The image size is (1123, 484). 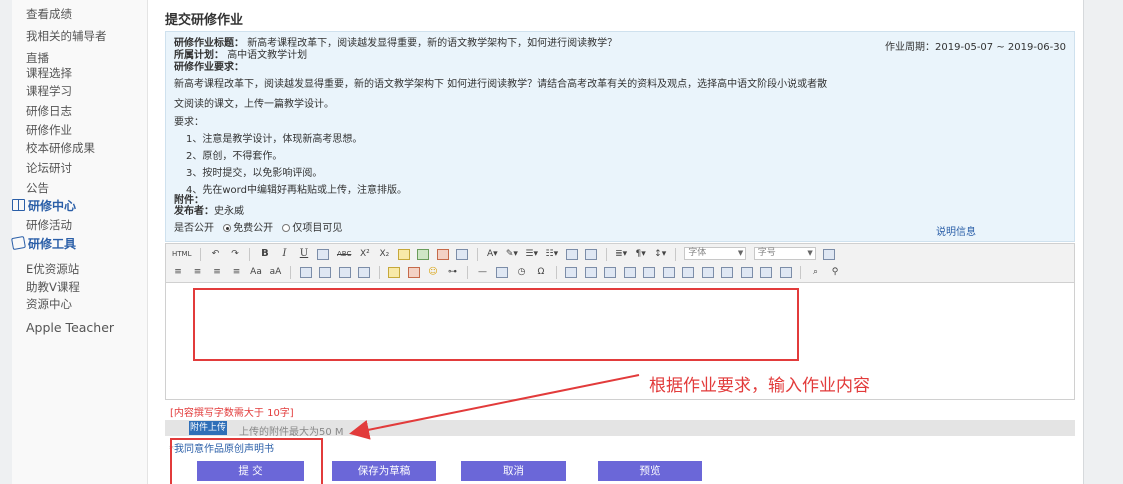 What do you see at coordinates (52, 244) in the screenshot?
I see `sidebar-section-tools-label: 研修工具` at bounding box center [52, 244].